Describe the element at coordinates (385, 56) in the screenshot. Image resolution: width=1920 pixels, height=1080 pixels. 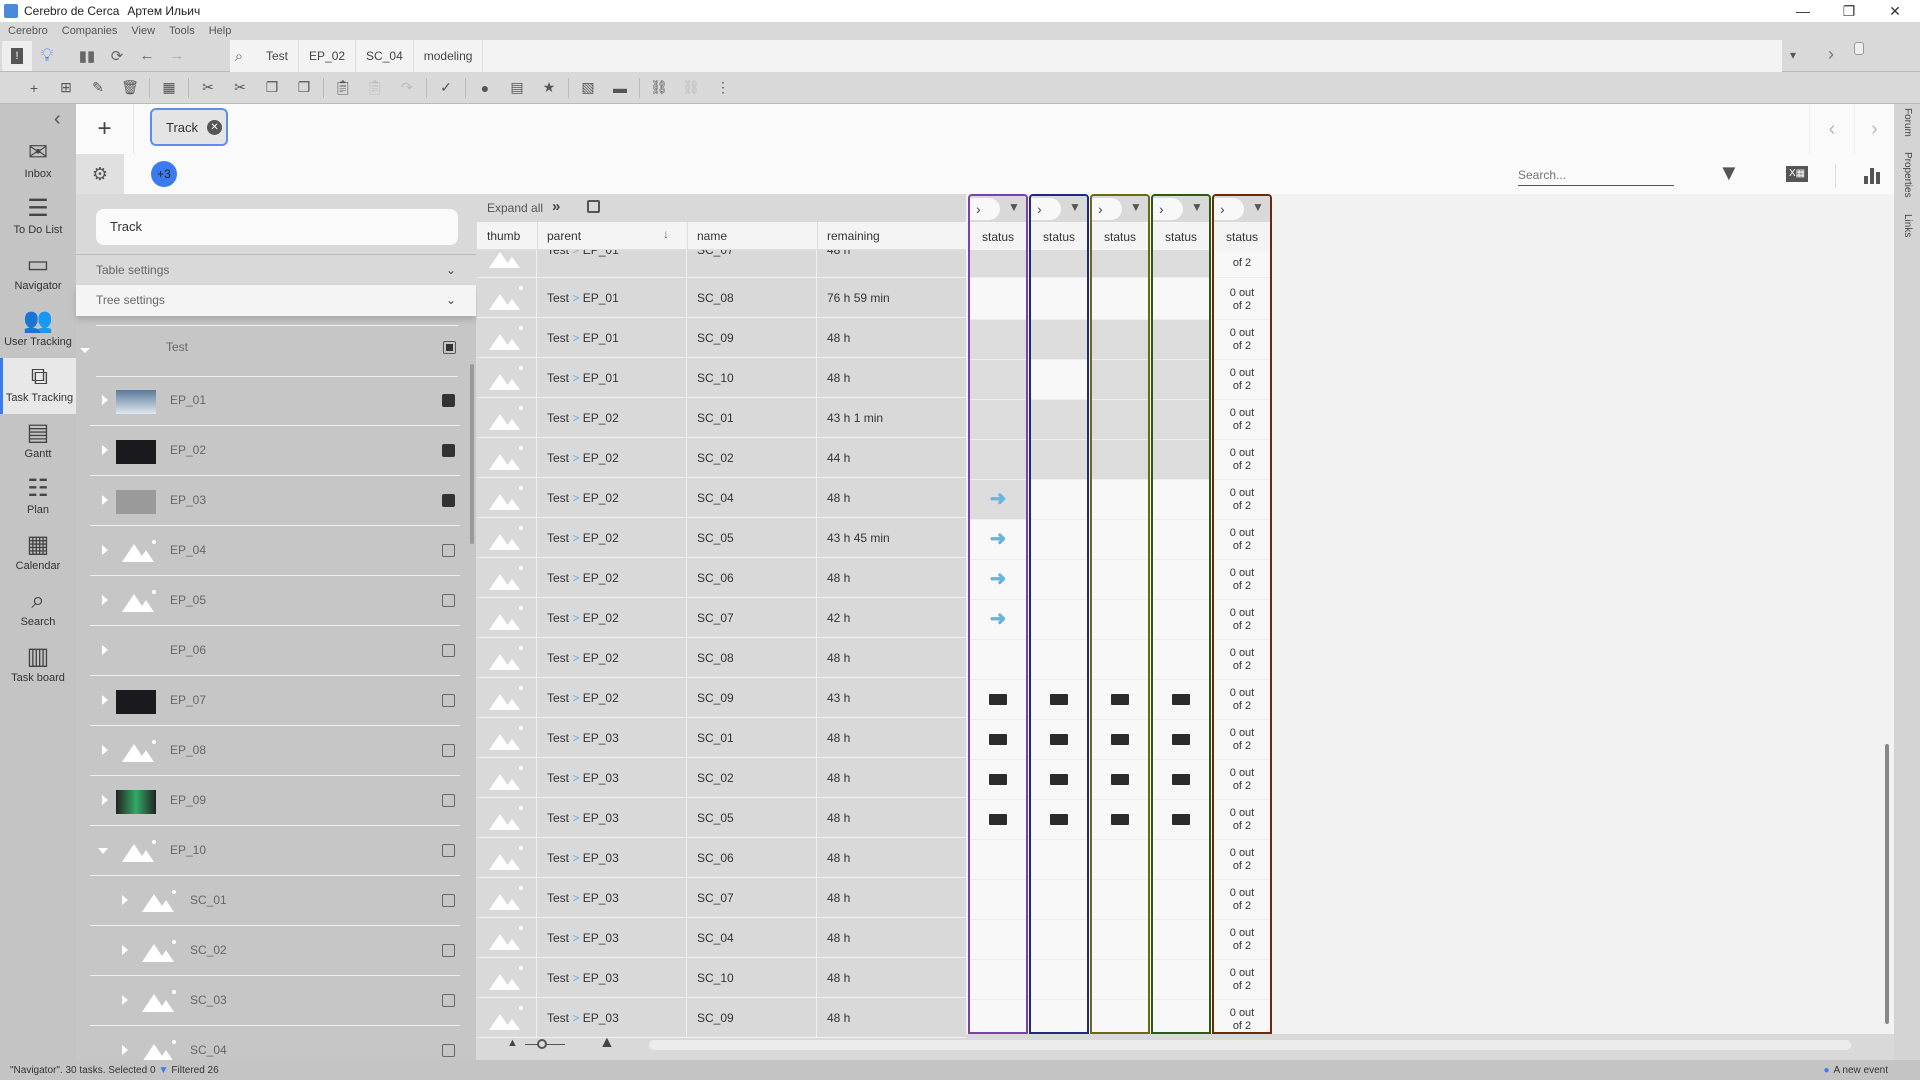
I see `breadcrumb-item: SC_04` at that location.